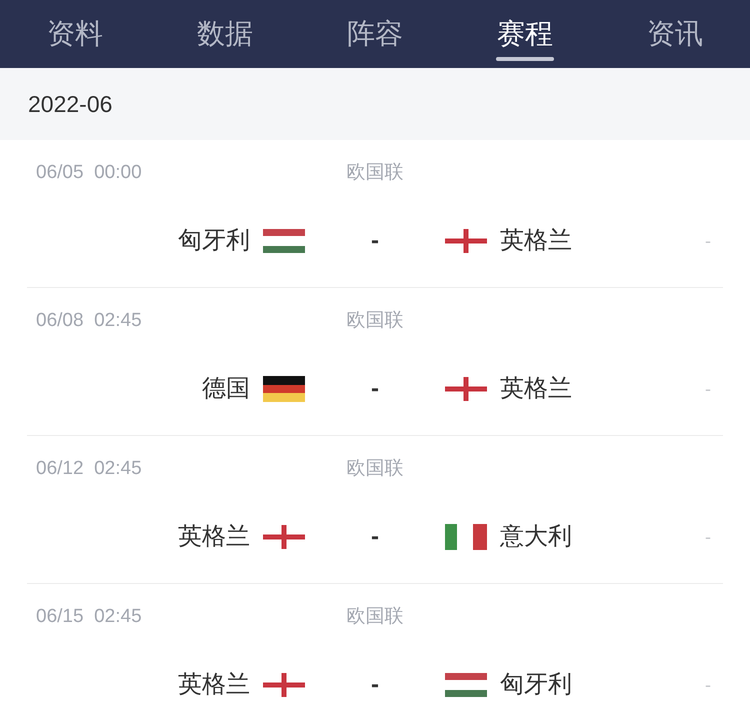  What do you see at coordinates (89, 320) in the screenshot?
I see `match-datetime: 06/08 02:45` at bounding box center [89, 320].